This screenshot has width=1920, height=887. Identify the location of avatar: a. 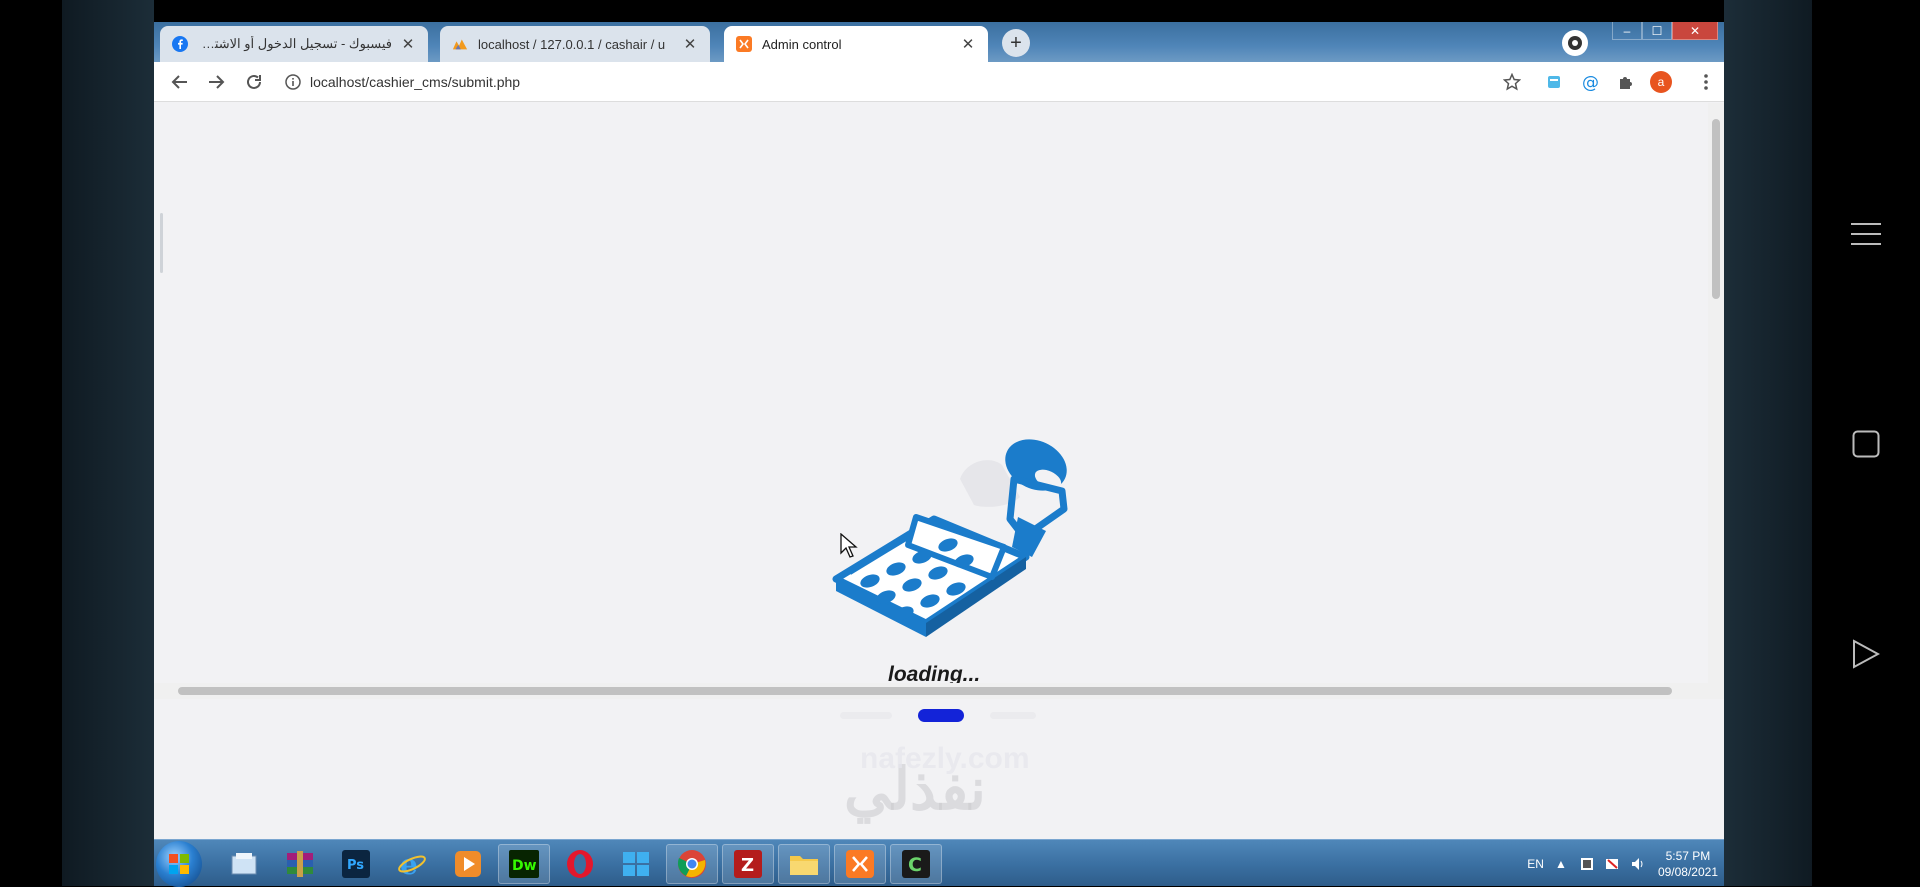
(1661, 82).